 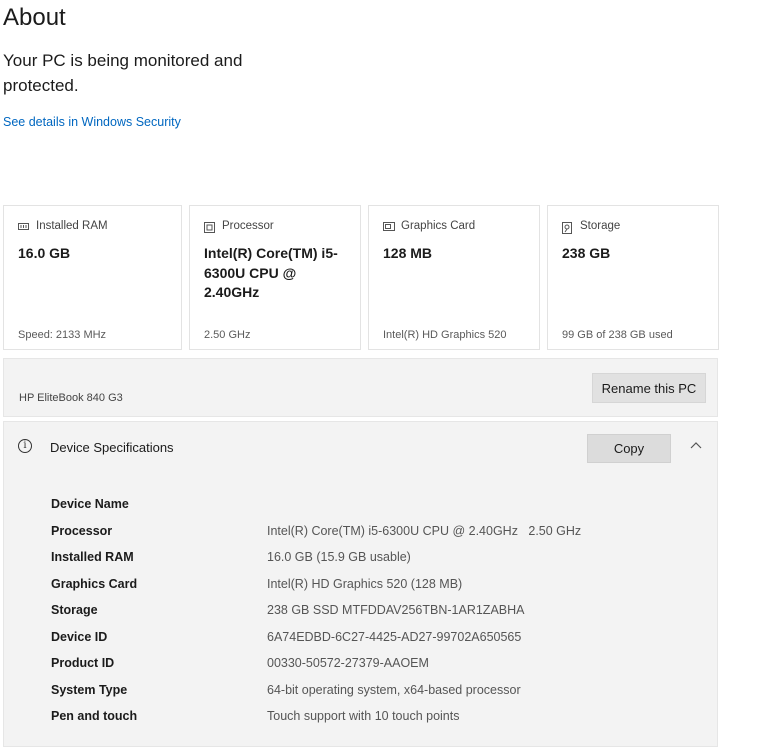 I want to click on card-label: Processor, so click(x=248, y=226).